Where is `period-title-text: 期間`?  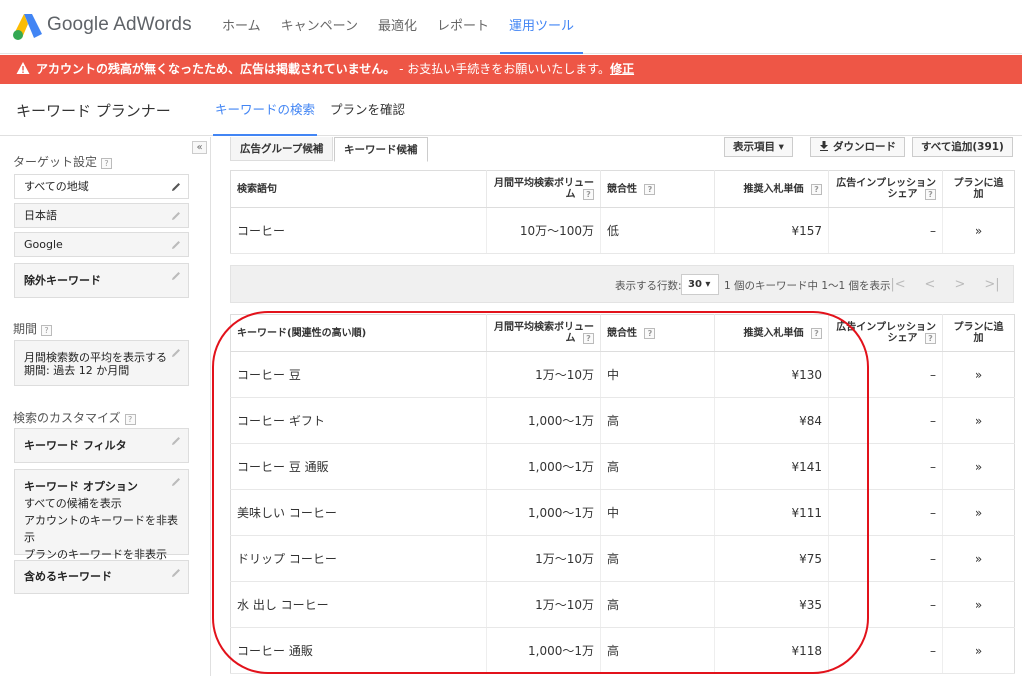 period-title-text: 期間 is located at coordinates (25, 329).